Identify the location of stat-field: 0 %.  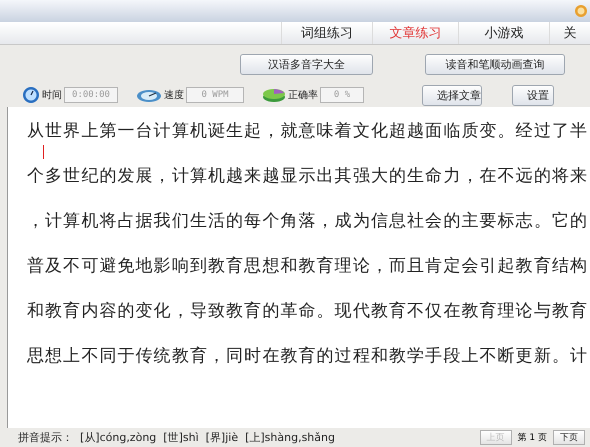
(342, 95).